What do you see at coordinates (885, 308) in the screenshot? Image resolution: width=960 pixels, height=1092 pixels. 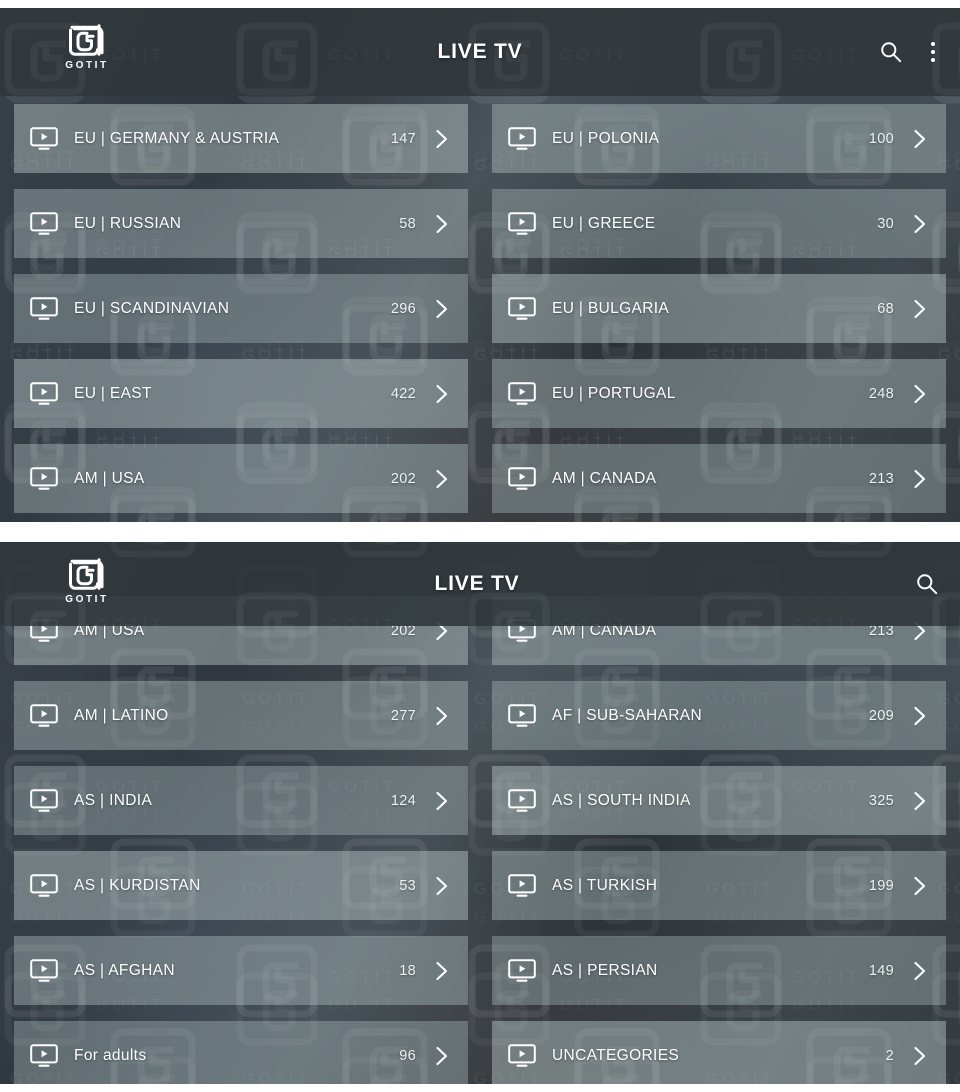 I see `category-item-count: 68` at bounding box center [885, 308].